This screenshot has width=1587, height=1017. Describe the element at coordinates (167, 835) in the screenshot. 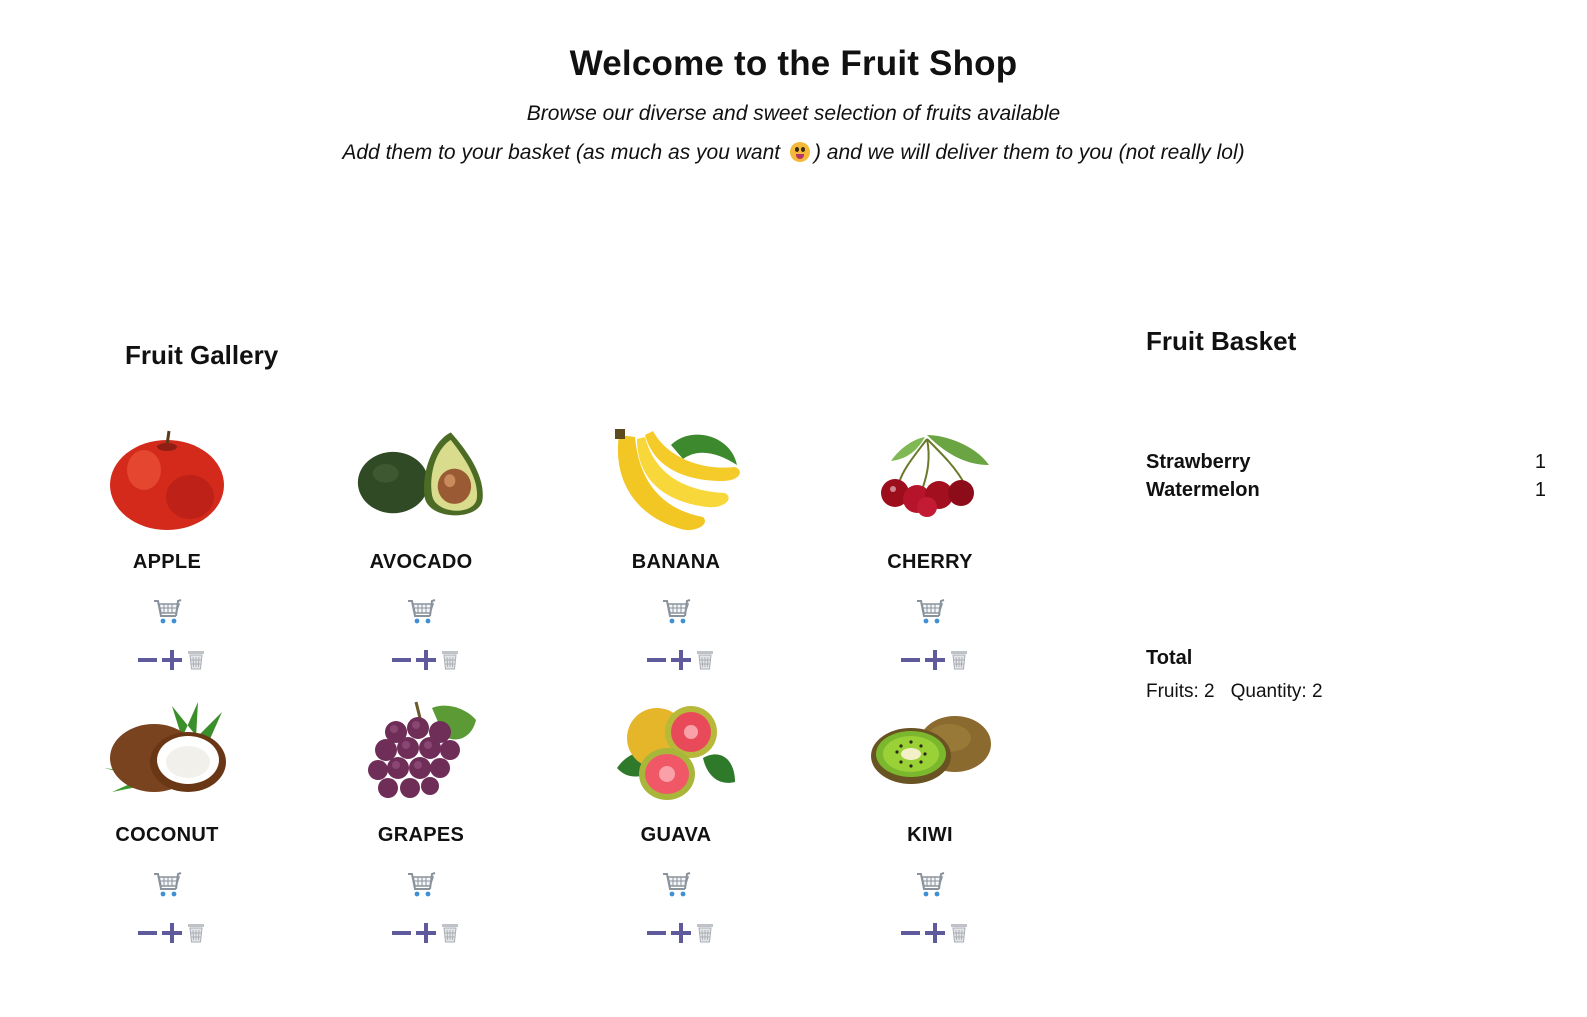

I see `fruit-name: COCONUT` at that location.